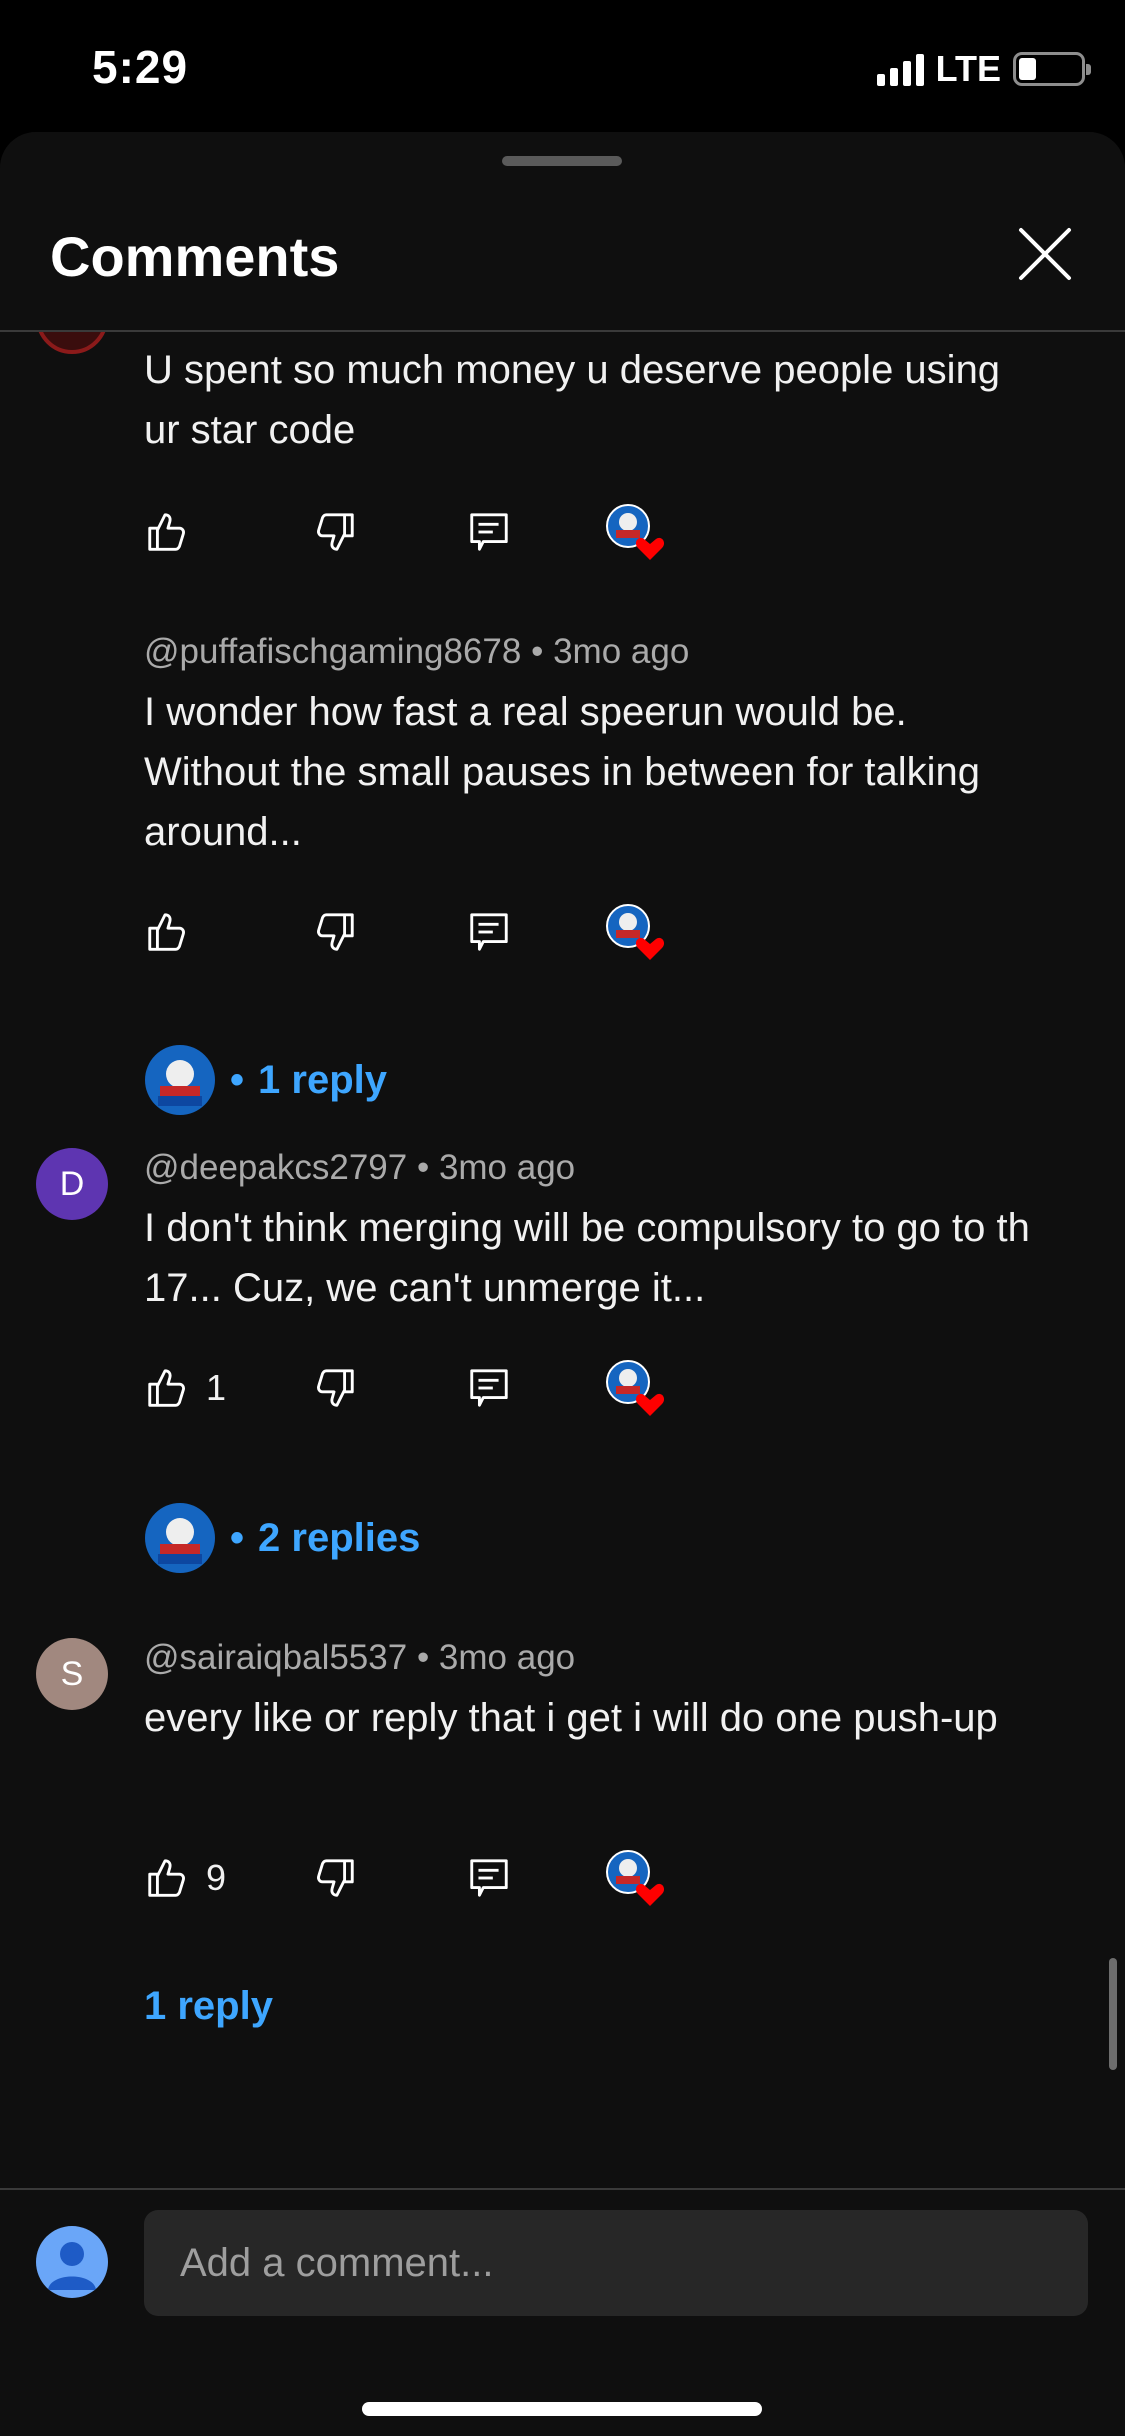 The image size is (1125, 2436). What do you see at coordinates (562, 66) in the screenshot?
I see `status-bar: 5:29 LTE` at bounding box center [562, 66].